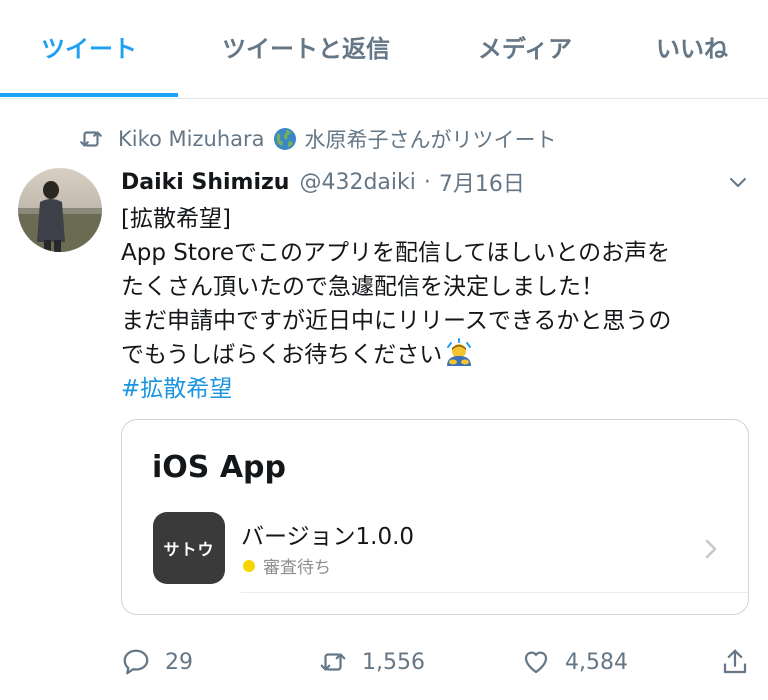  I want to click on tab-tweets-and-replies: ツイートと返信, so click(306, 49).